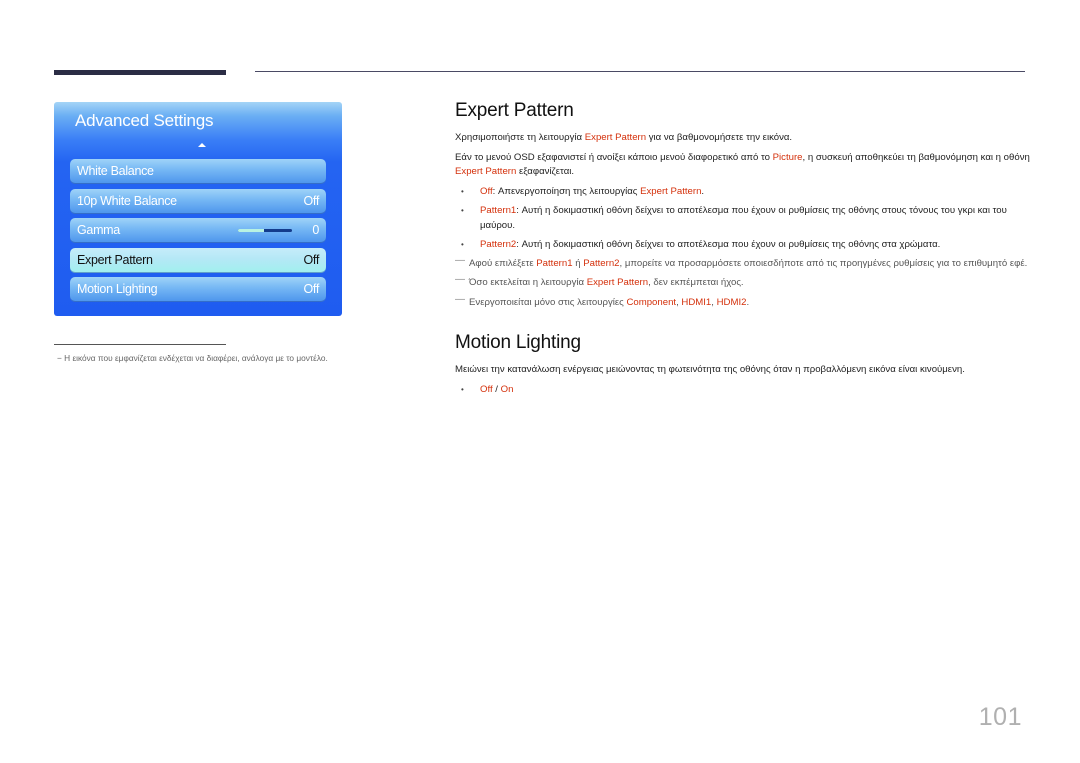  I want to click on header-rule-thin, so click(640, 71).